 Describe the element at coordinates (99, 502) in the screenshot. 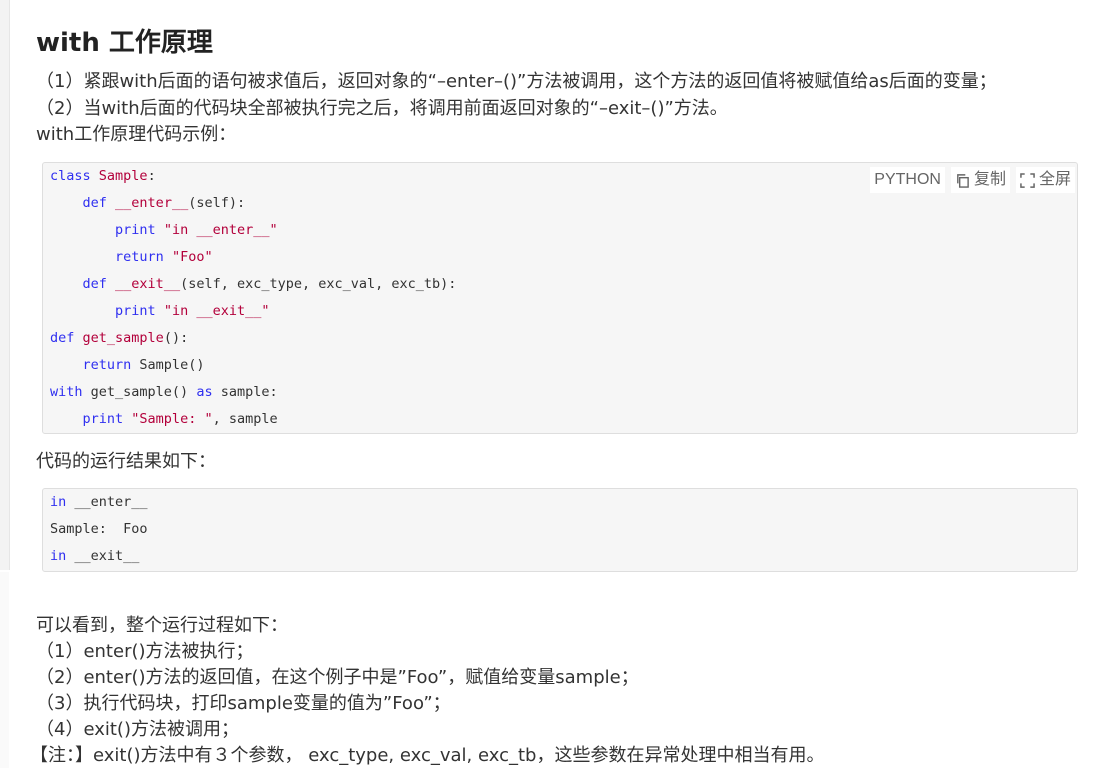

I see `output-line: in __enter__` at that location.